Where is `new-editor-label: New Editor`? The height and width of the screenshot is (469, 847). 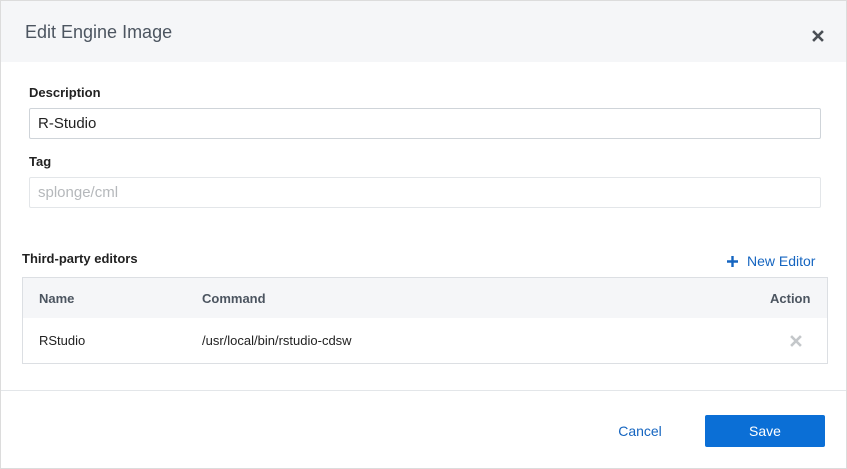
new-editor-label: New Editor is located at coordinates (781, 261).